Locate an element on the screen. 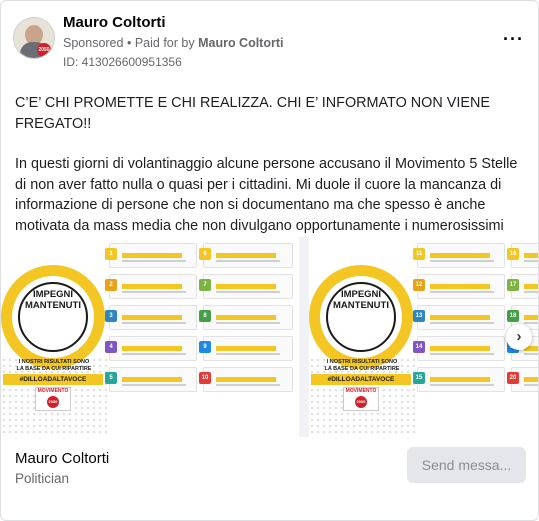 This screenshot has width=539, height=521. achievement-number: 13 is located at coordinates (419, 316).